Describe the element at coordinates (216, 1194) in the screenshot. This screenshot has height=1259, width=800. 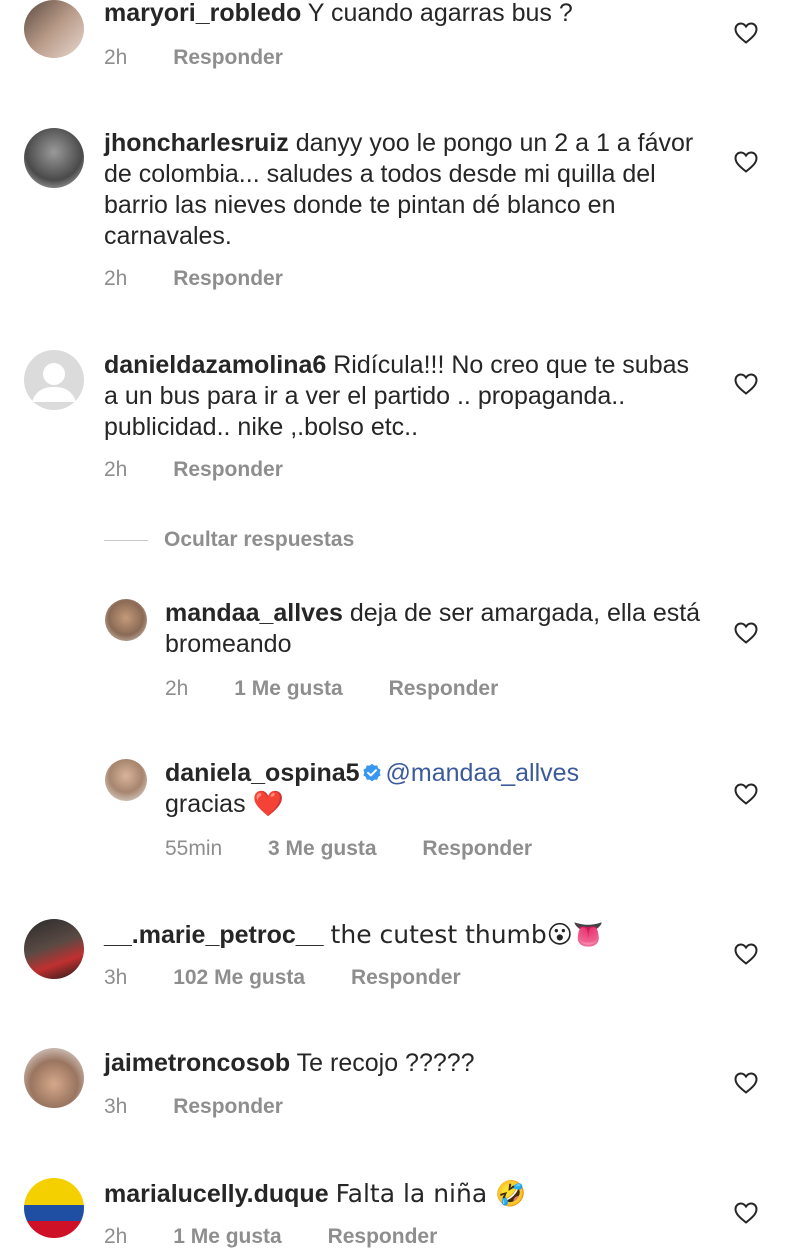
I see `comment-username: marialucelly.duque` at that location.